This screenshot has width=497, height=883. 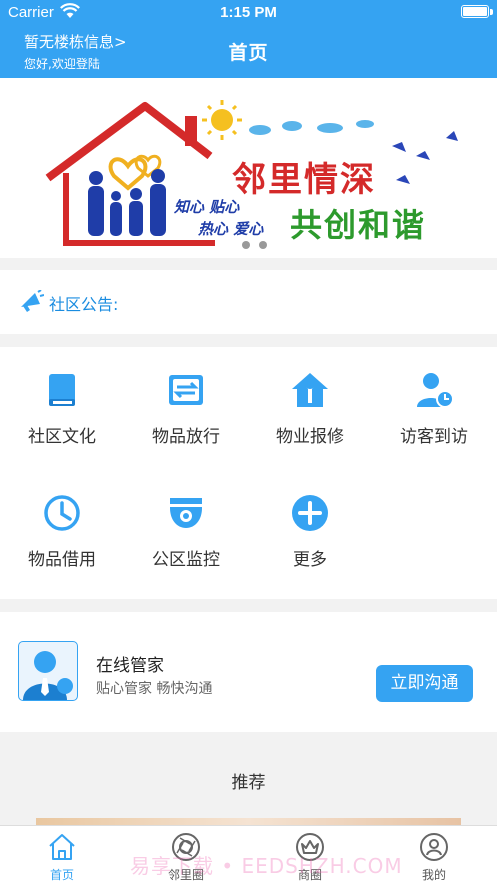 I want to click on profile-icon, so click(x=434, y=847).